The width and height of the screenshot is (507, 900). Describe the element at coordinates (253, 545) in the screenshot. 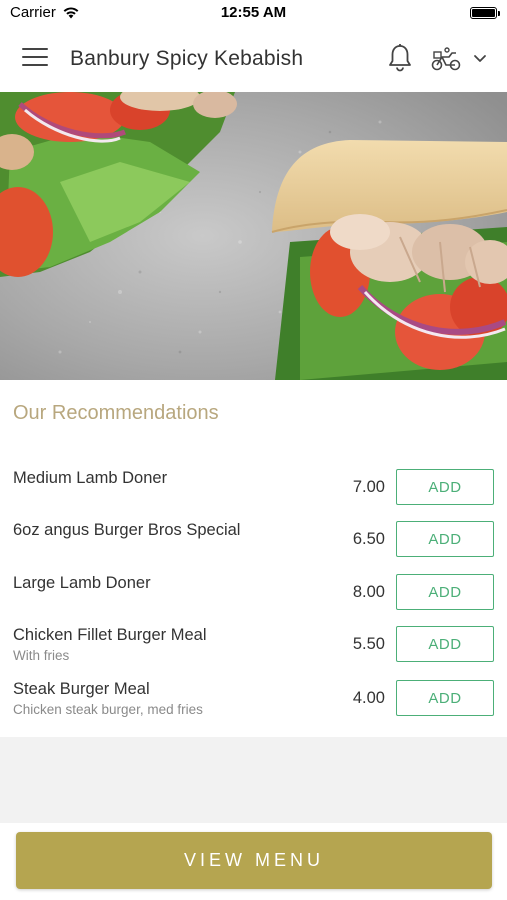

I see `list-item: 6oz angus Burger Bros Special 6.50 ADD` at that location.